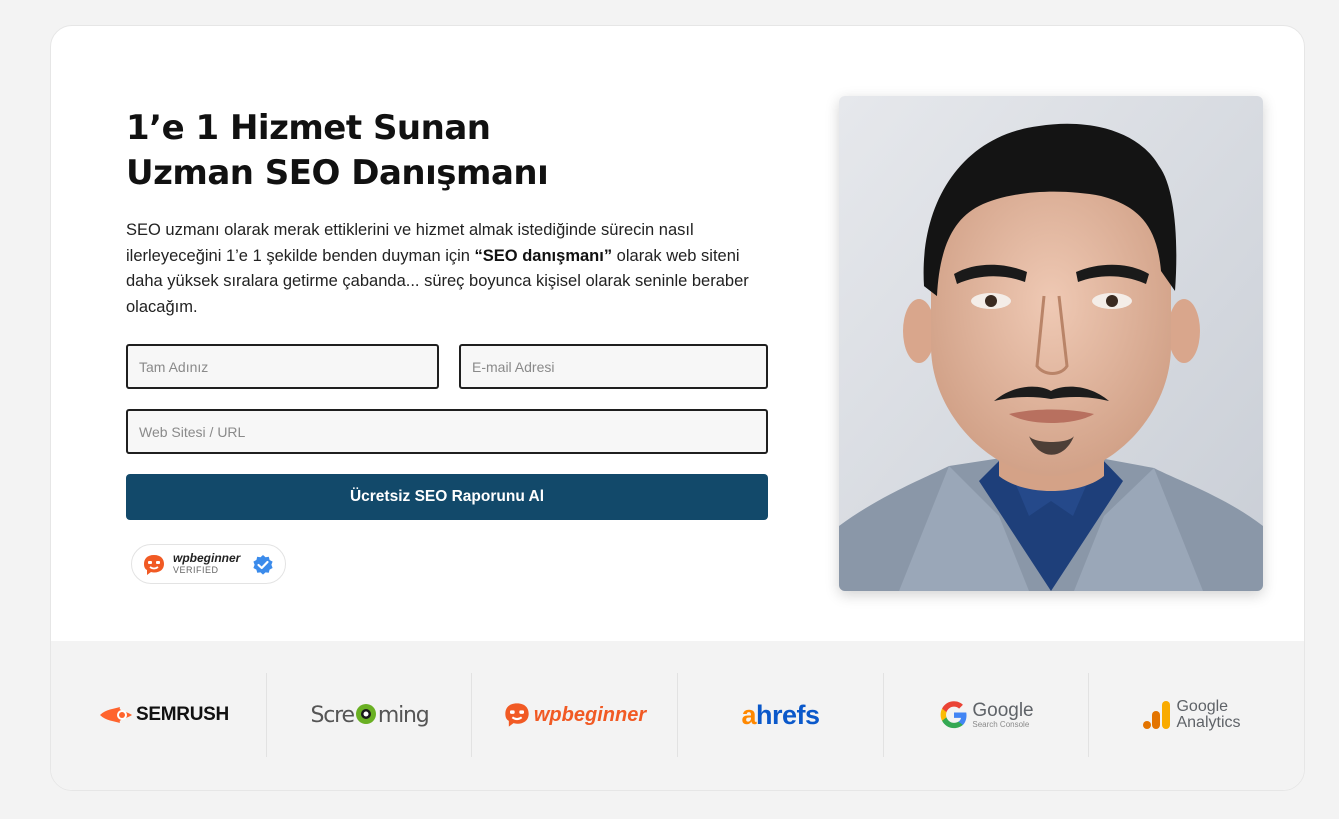 This screenshot has height=819, width=1339. I want to click on page-title-line1: 1’e 1 Hizmet Sunan, so click(308, 128).